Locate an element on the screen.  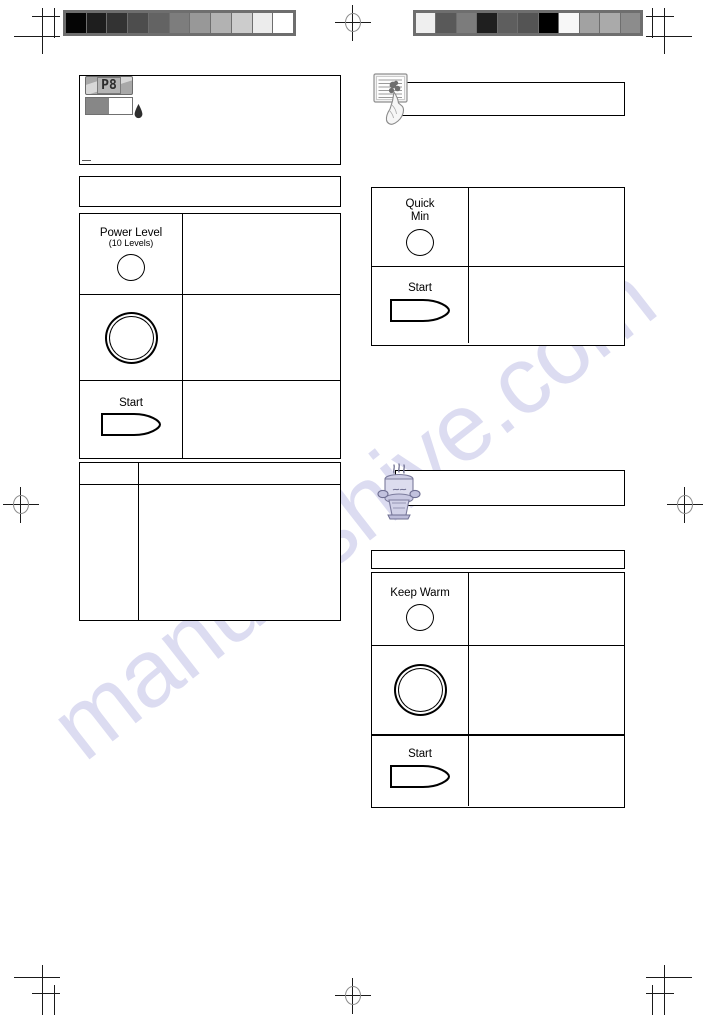
left-caption-text is located at coordinates (210, 183).